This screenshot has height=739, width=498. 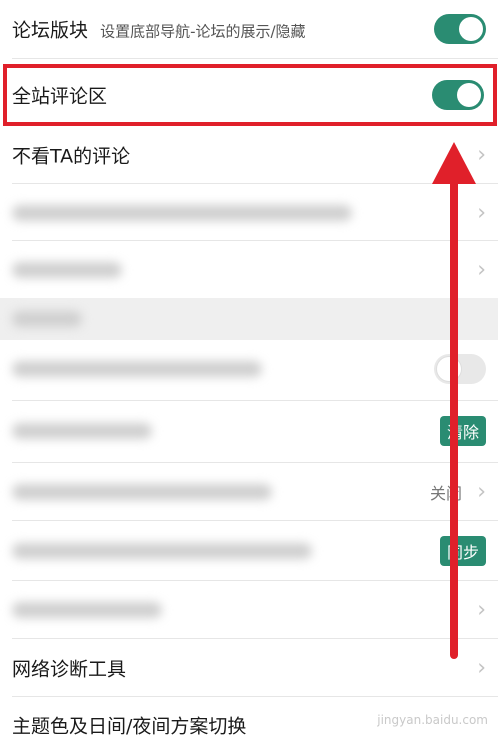 What do you see at coordinates (250, 95) in the screenshot?
I see `highlight-box` at bounding box center [250, 95].